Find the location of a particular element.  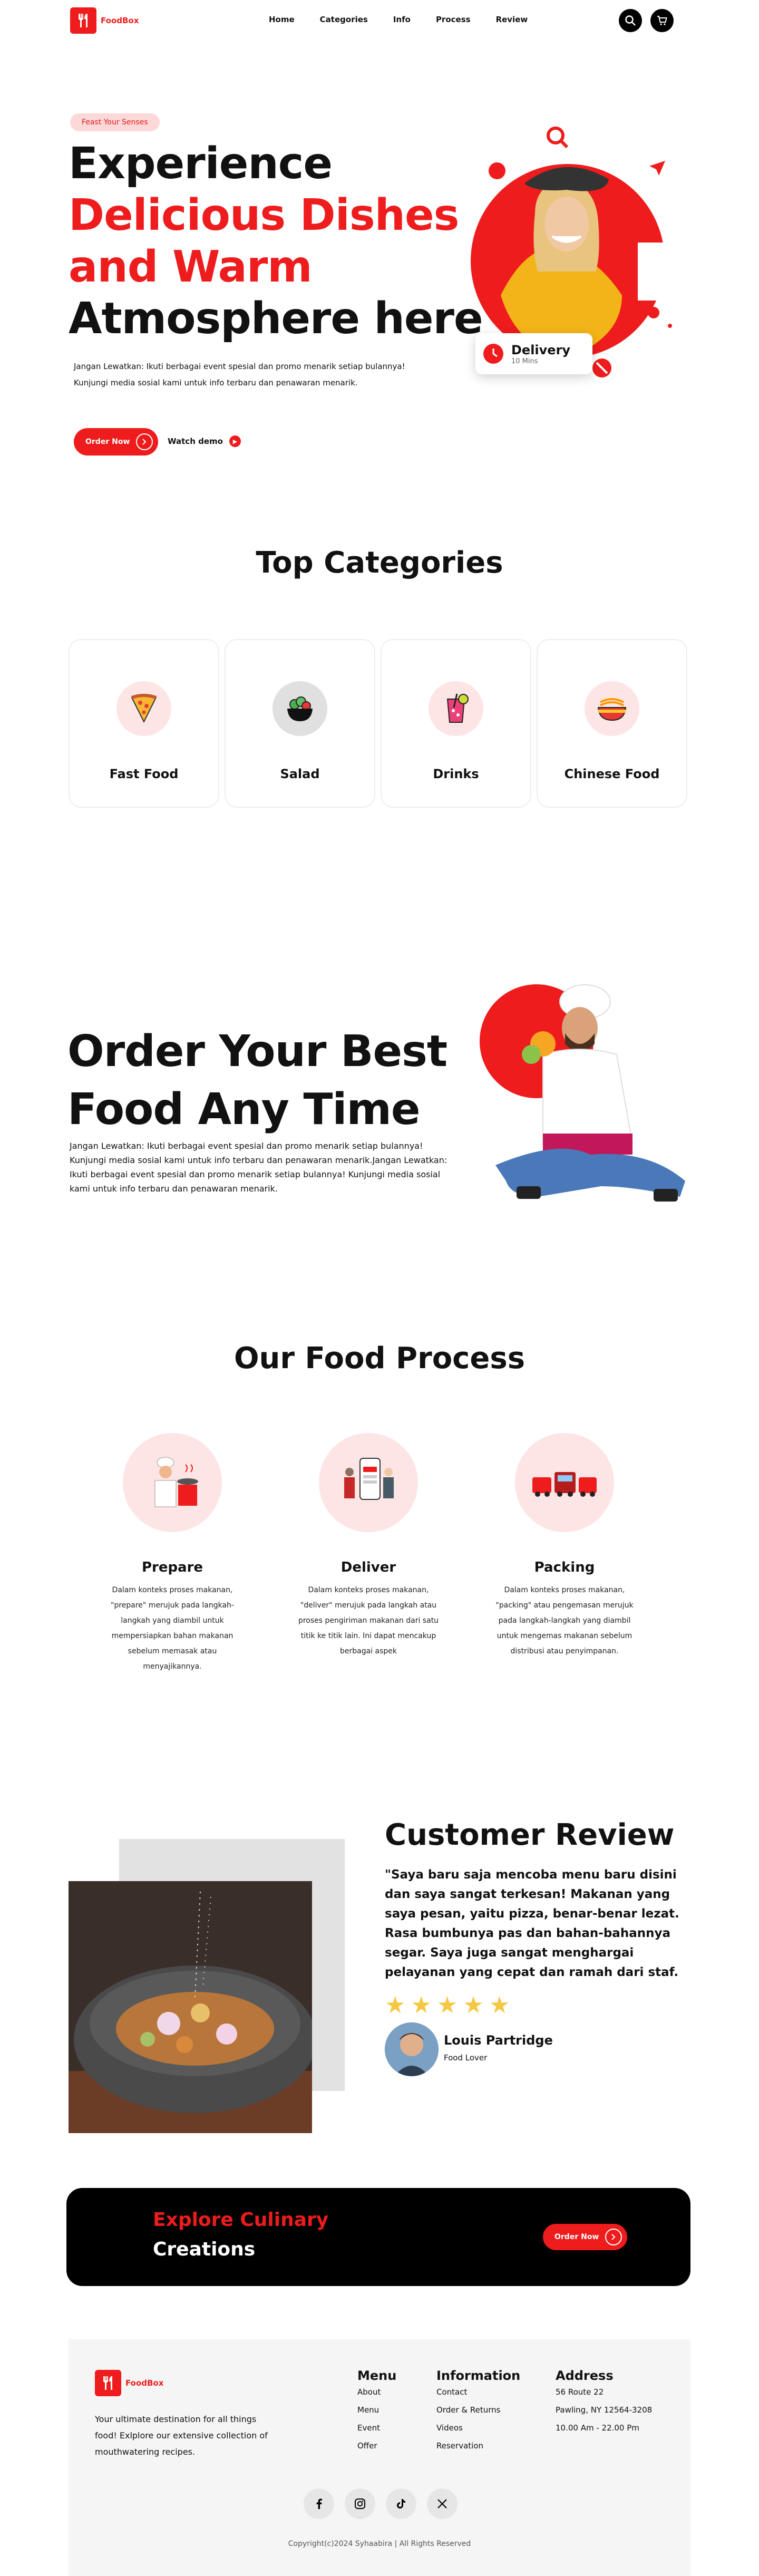

footer-link-contact: Contact is located at coordinates (478, 2392).